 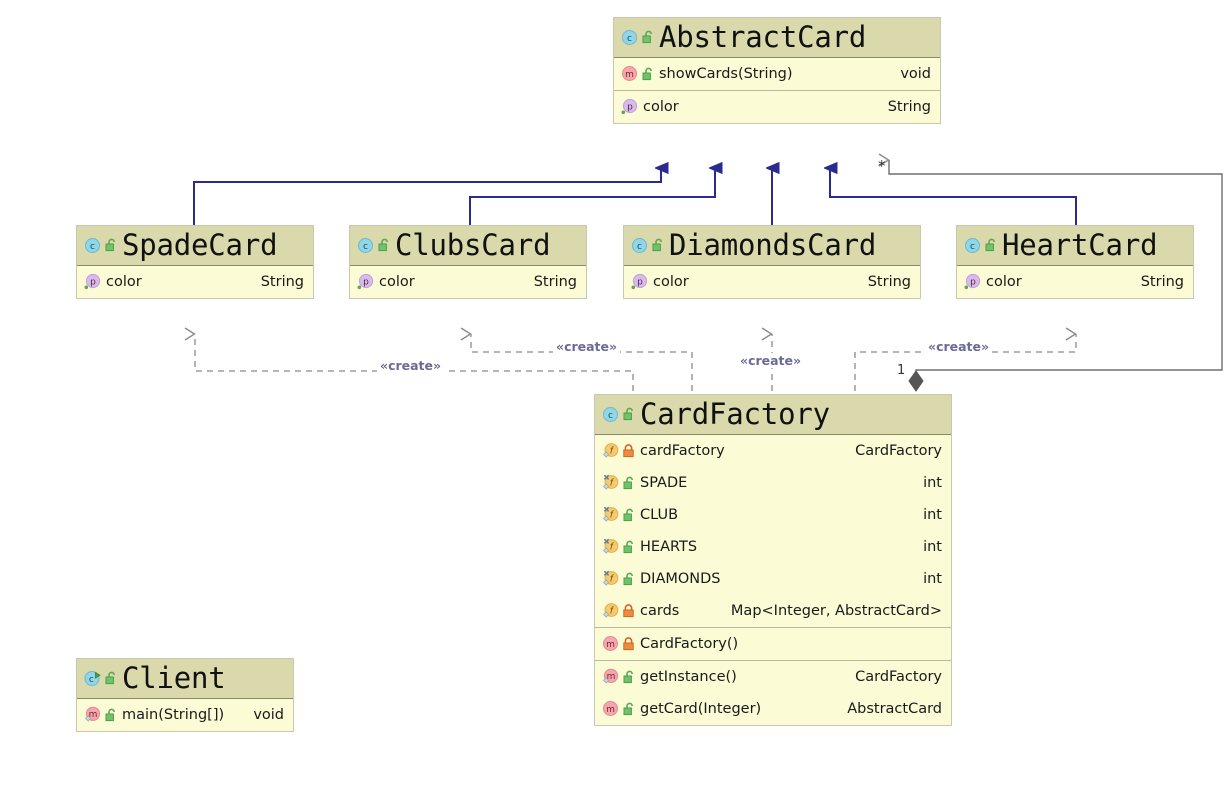 I want to click on class-header-spade-card: c SpadeCard, so click(x=195, y=246).